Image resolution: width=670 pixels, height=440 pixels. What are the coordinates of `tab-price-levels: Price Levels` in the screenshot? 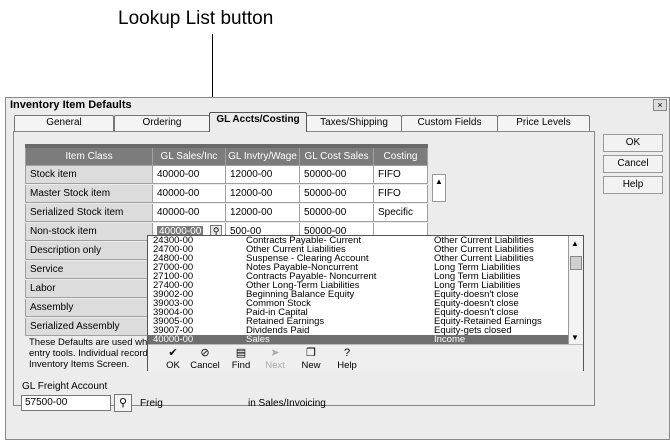 It's located at (543, 123).